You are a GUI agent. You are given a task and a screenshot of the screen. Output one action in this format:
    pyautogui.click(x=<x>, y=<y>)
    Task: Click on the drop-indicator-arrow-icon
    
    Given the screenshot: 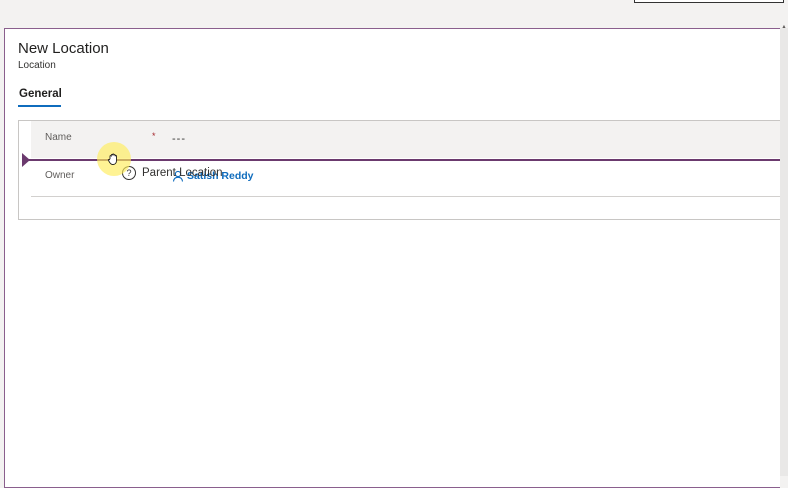 What is the action you would take?
    pyautogui.click(x=26, y=160)
    